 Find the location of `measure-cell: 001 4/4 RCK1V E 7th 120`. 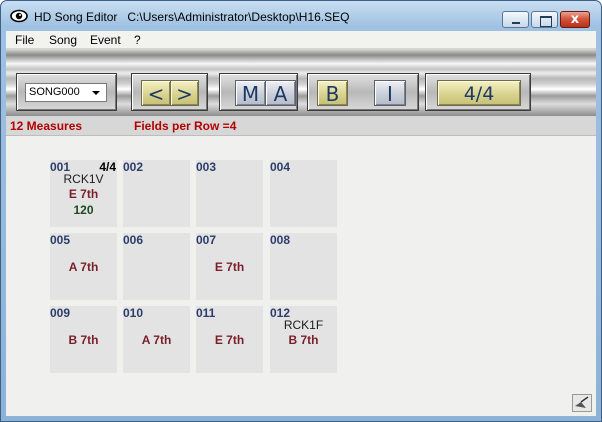

measure-cell: 001 4/4 RCK1V E 7th 120 is located at coordinates (83, 193).